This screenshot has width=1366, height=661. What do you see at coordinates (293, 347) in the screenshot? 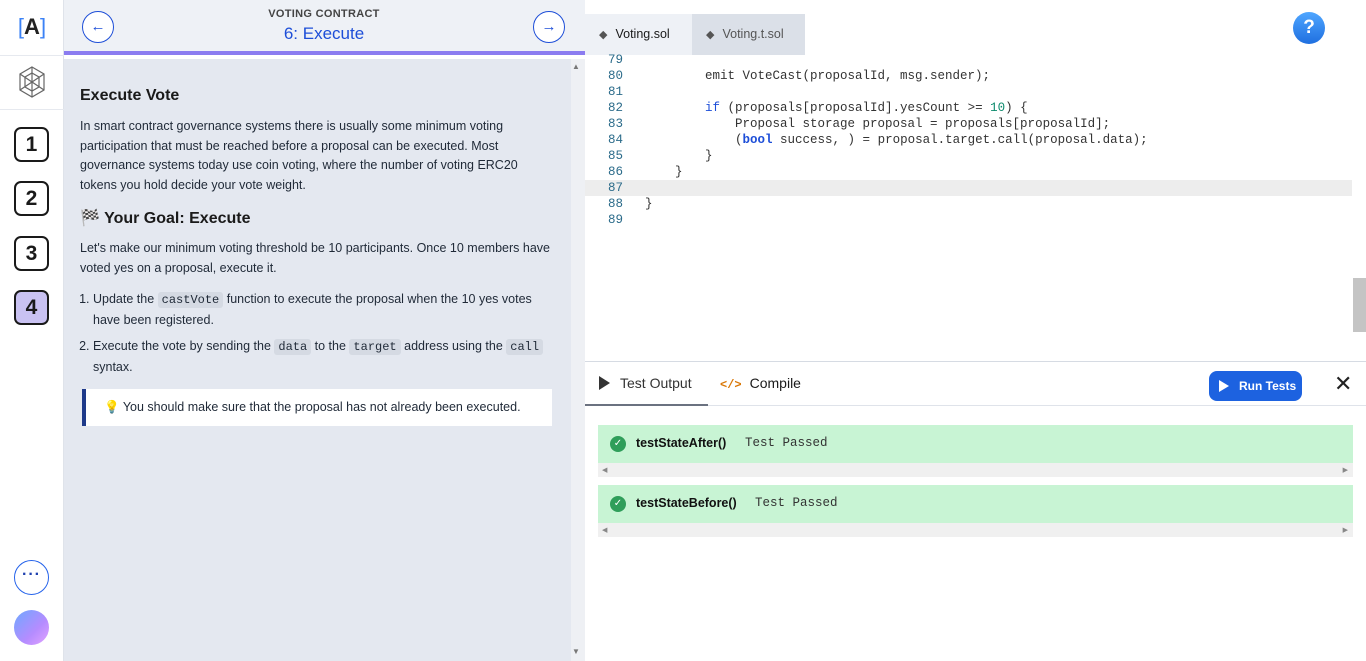
I see `inline-code: data` at bounding box center [293, 347].